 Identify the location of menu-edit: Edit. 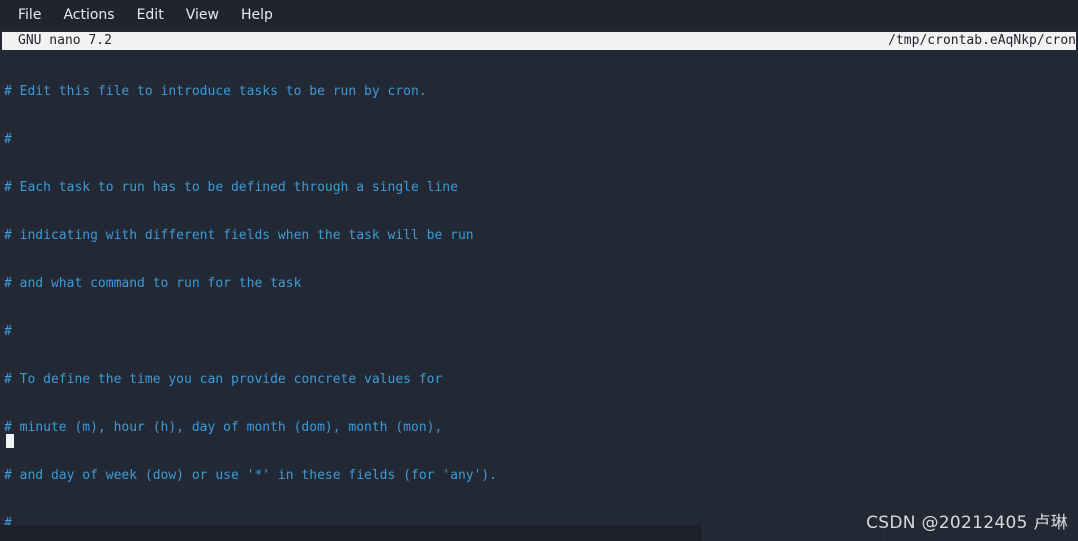
(150, 15).